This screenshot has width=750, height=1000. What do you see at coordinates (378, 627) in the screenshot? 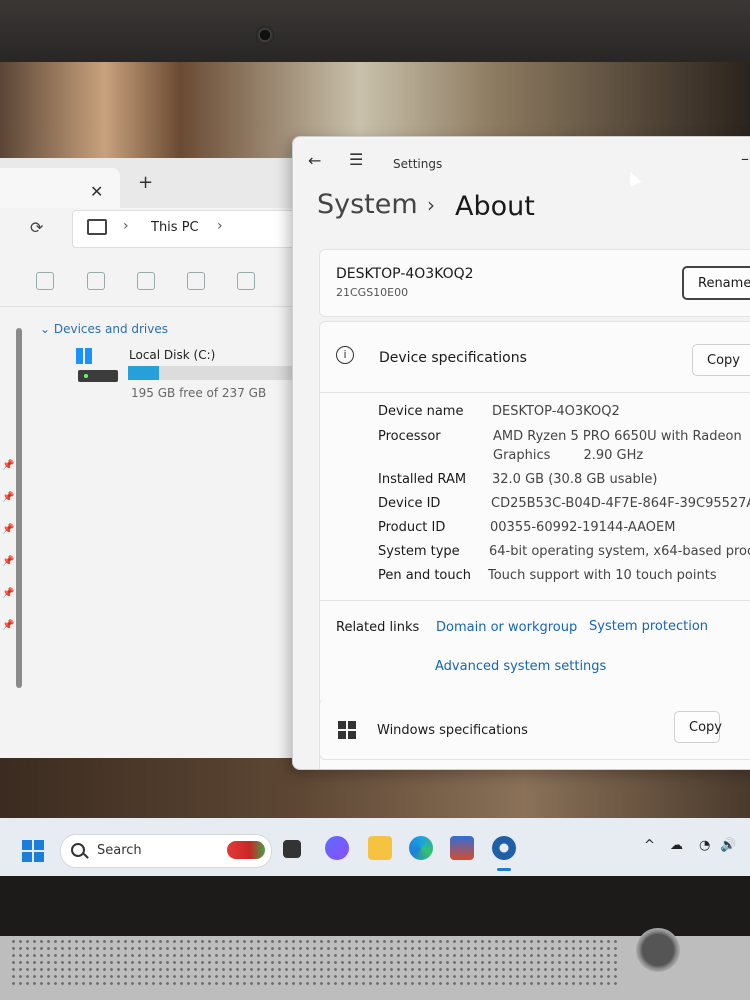
I see `related-links-label: Related links` at bounding box center [378, 627].